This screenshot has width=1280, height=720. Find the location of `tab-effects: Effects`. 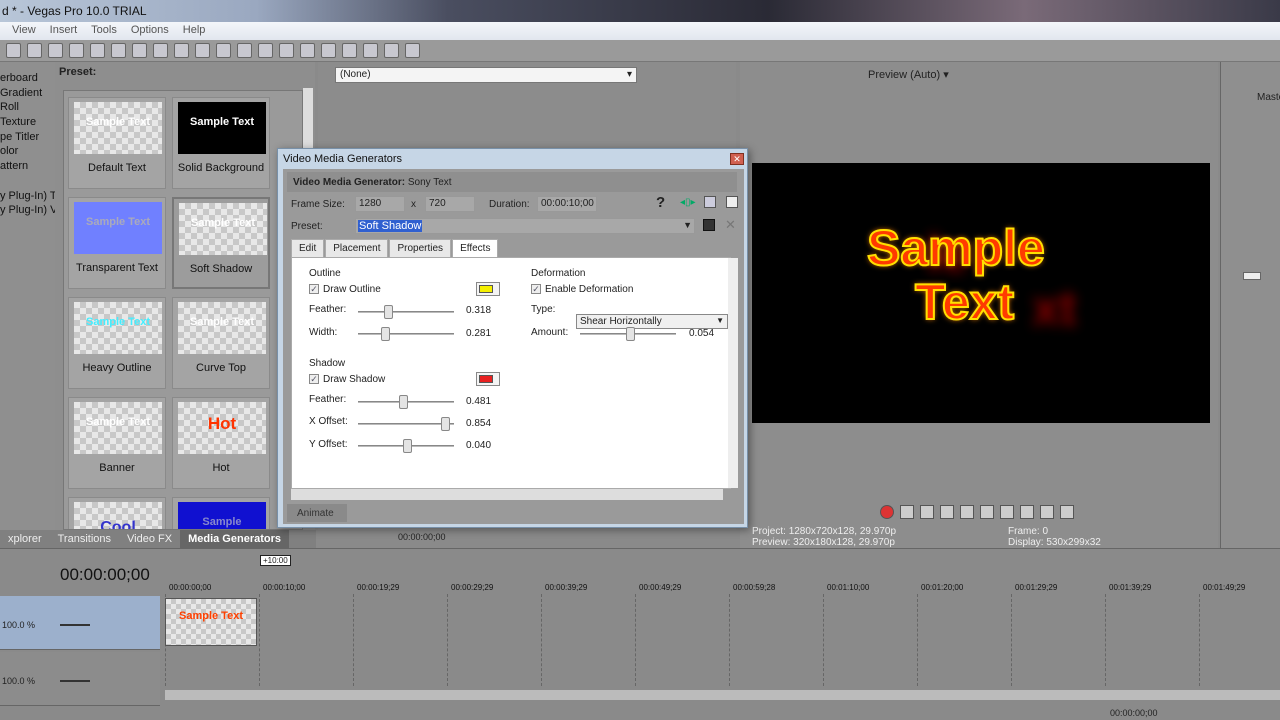

tab-effects: Effects is located at coordinates (475, 248).